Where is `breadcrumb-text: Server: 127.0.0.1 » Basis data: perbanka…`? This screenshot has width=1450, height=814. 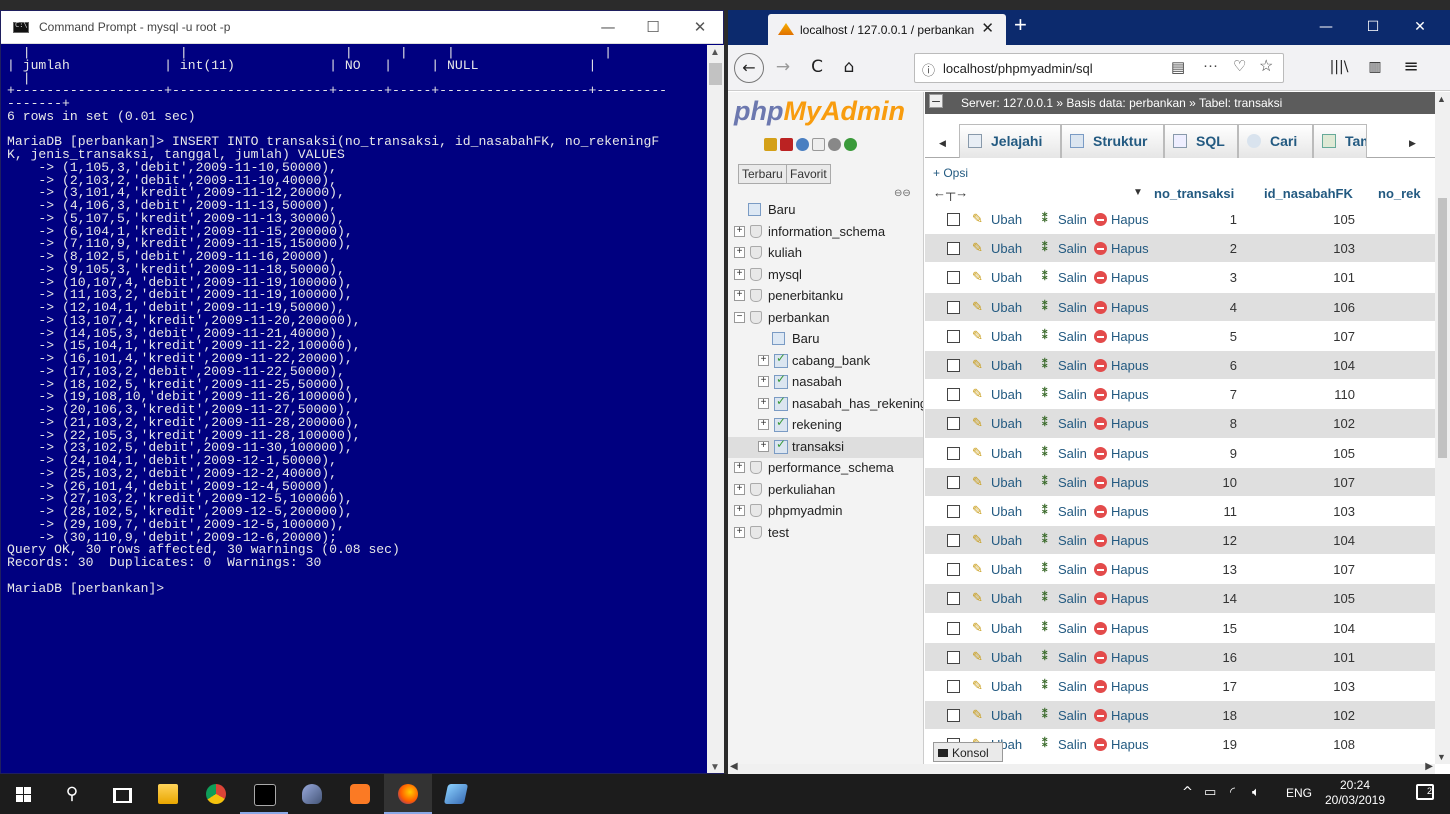 breadcrumb-text: Server: 127.0.0.1 » Basis data: perbanka… is located at coordinates (1121, 103).